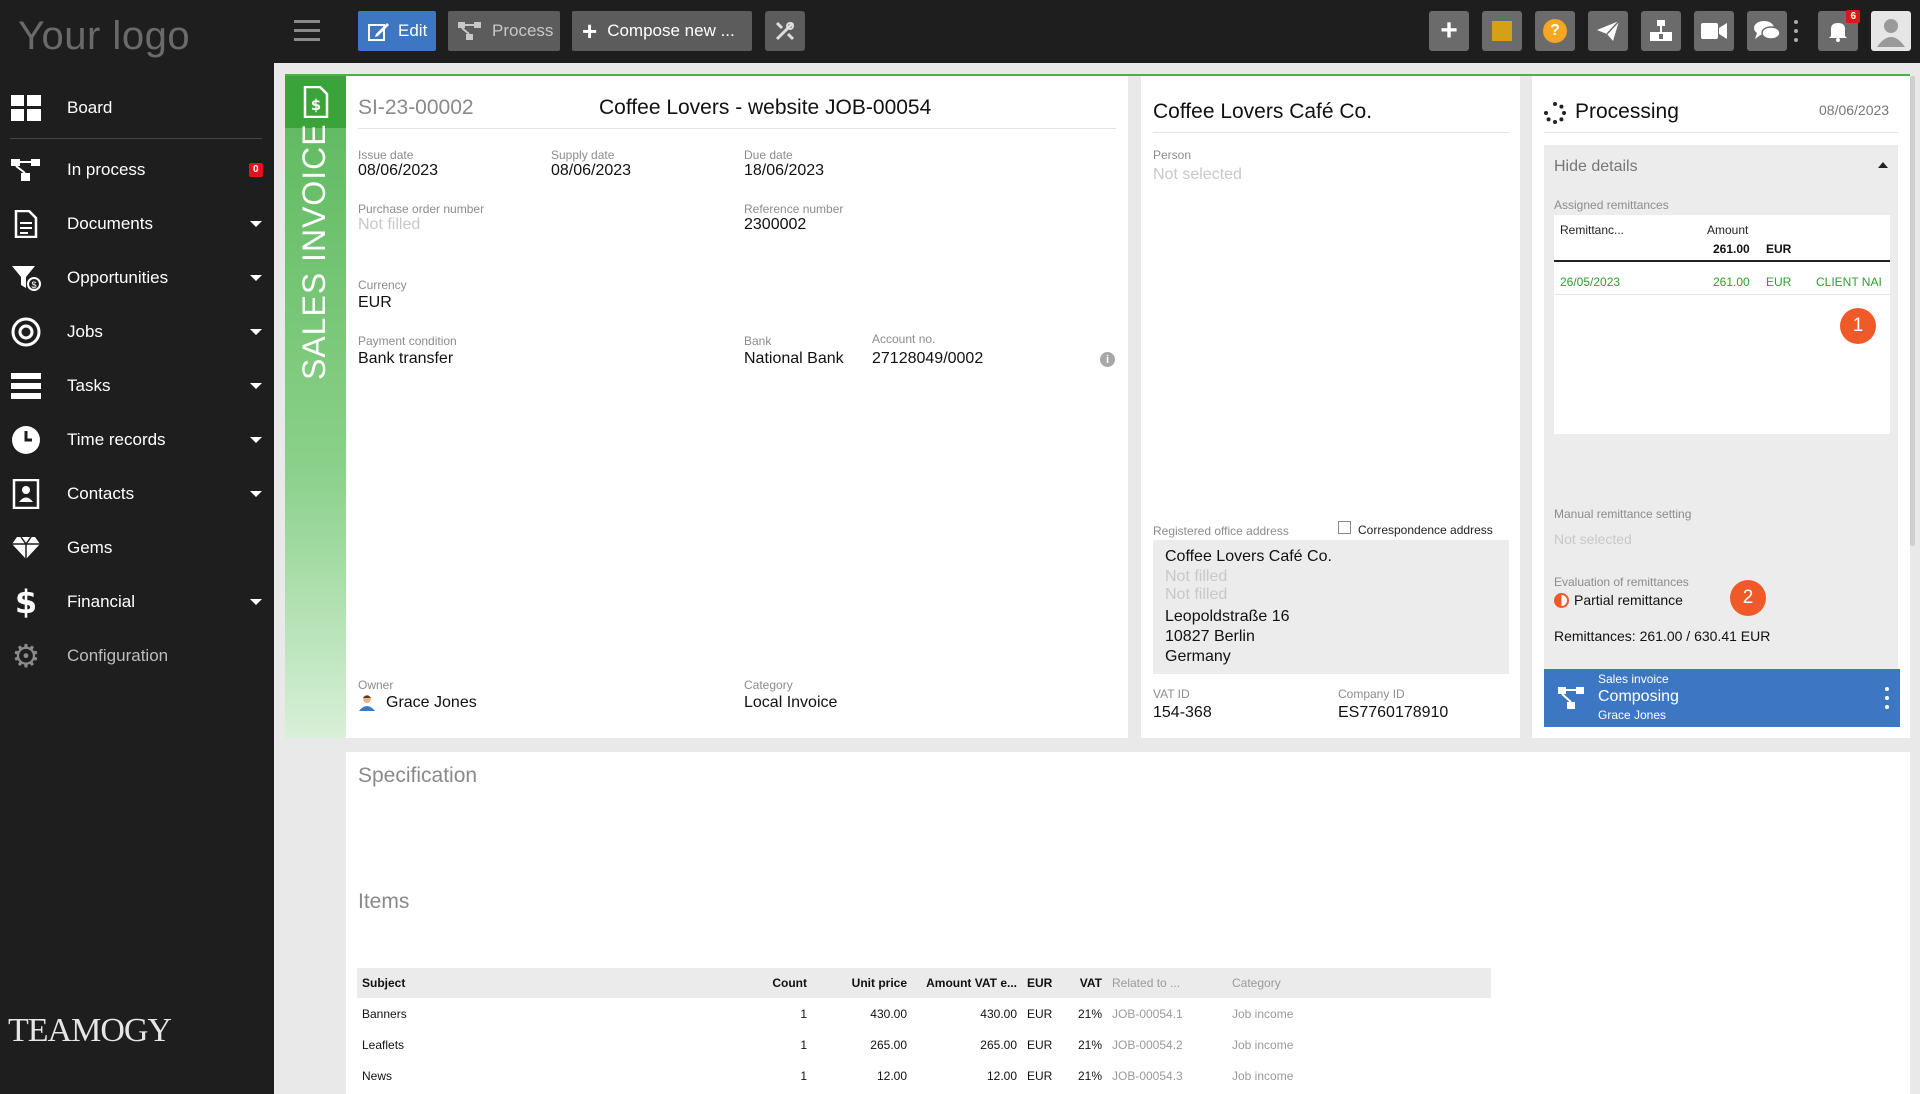  I want to click on hamburger-menu-icon, so click(307, 31).